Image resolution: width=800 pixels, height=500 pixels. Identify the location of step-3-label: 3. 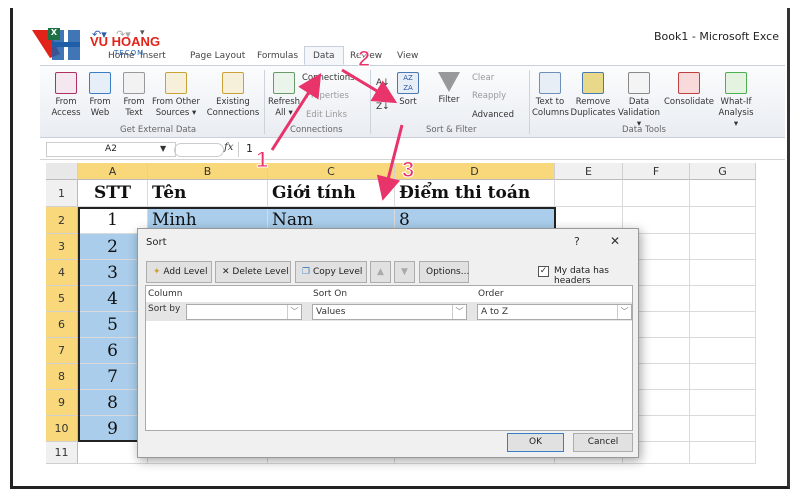
(408, 169).